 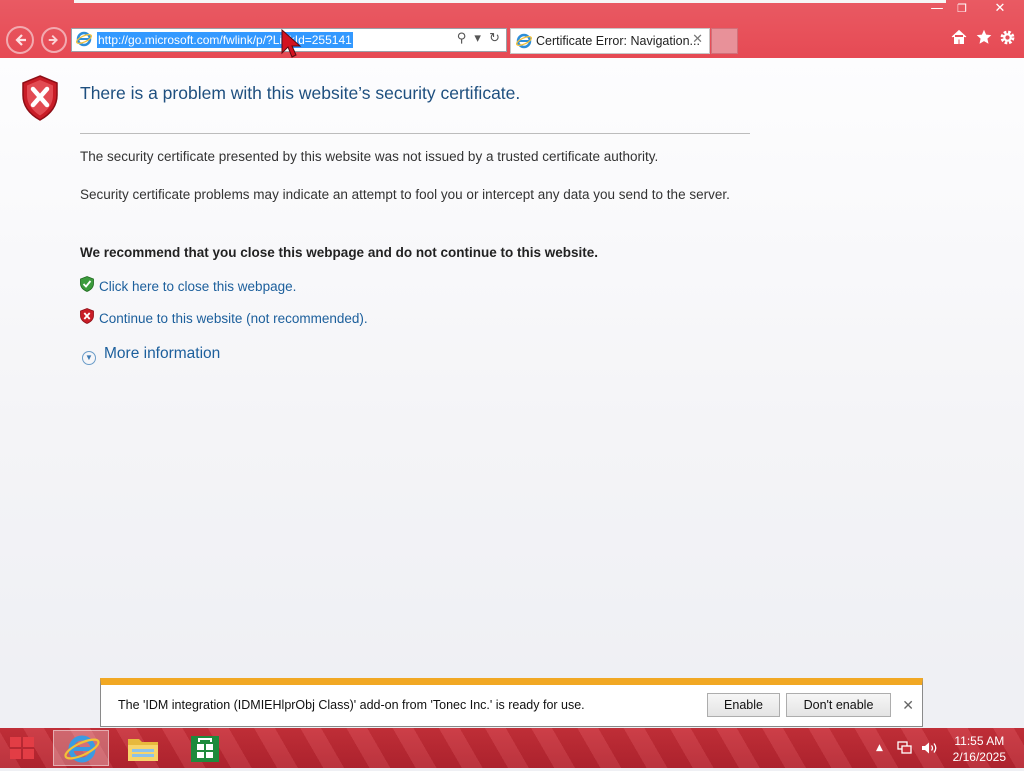 What do you see at coordinates (524, 43) in the screenshot?
I see `ie-tab-icon` at bounding box center [524, 43].